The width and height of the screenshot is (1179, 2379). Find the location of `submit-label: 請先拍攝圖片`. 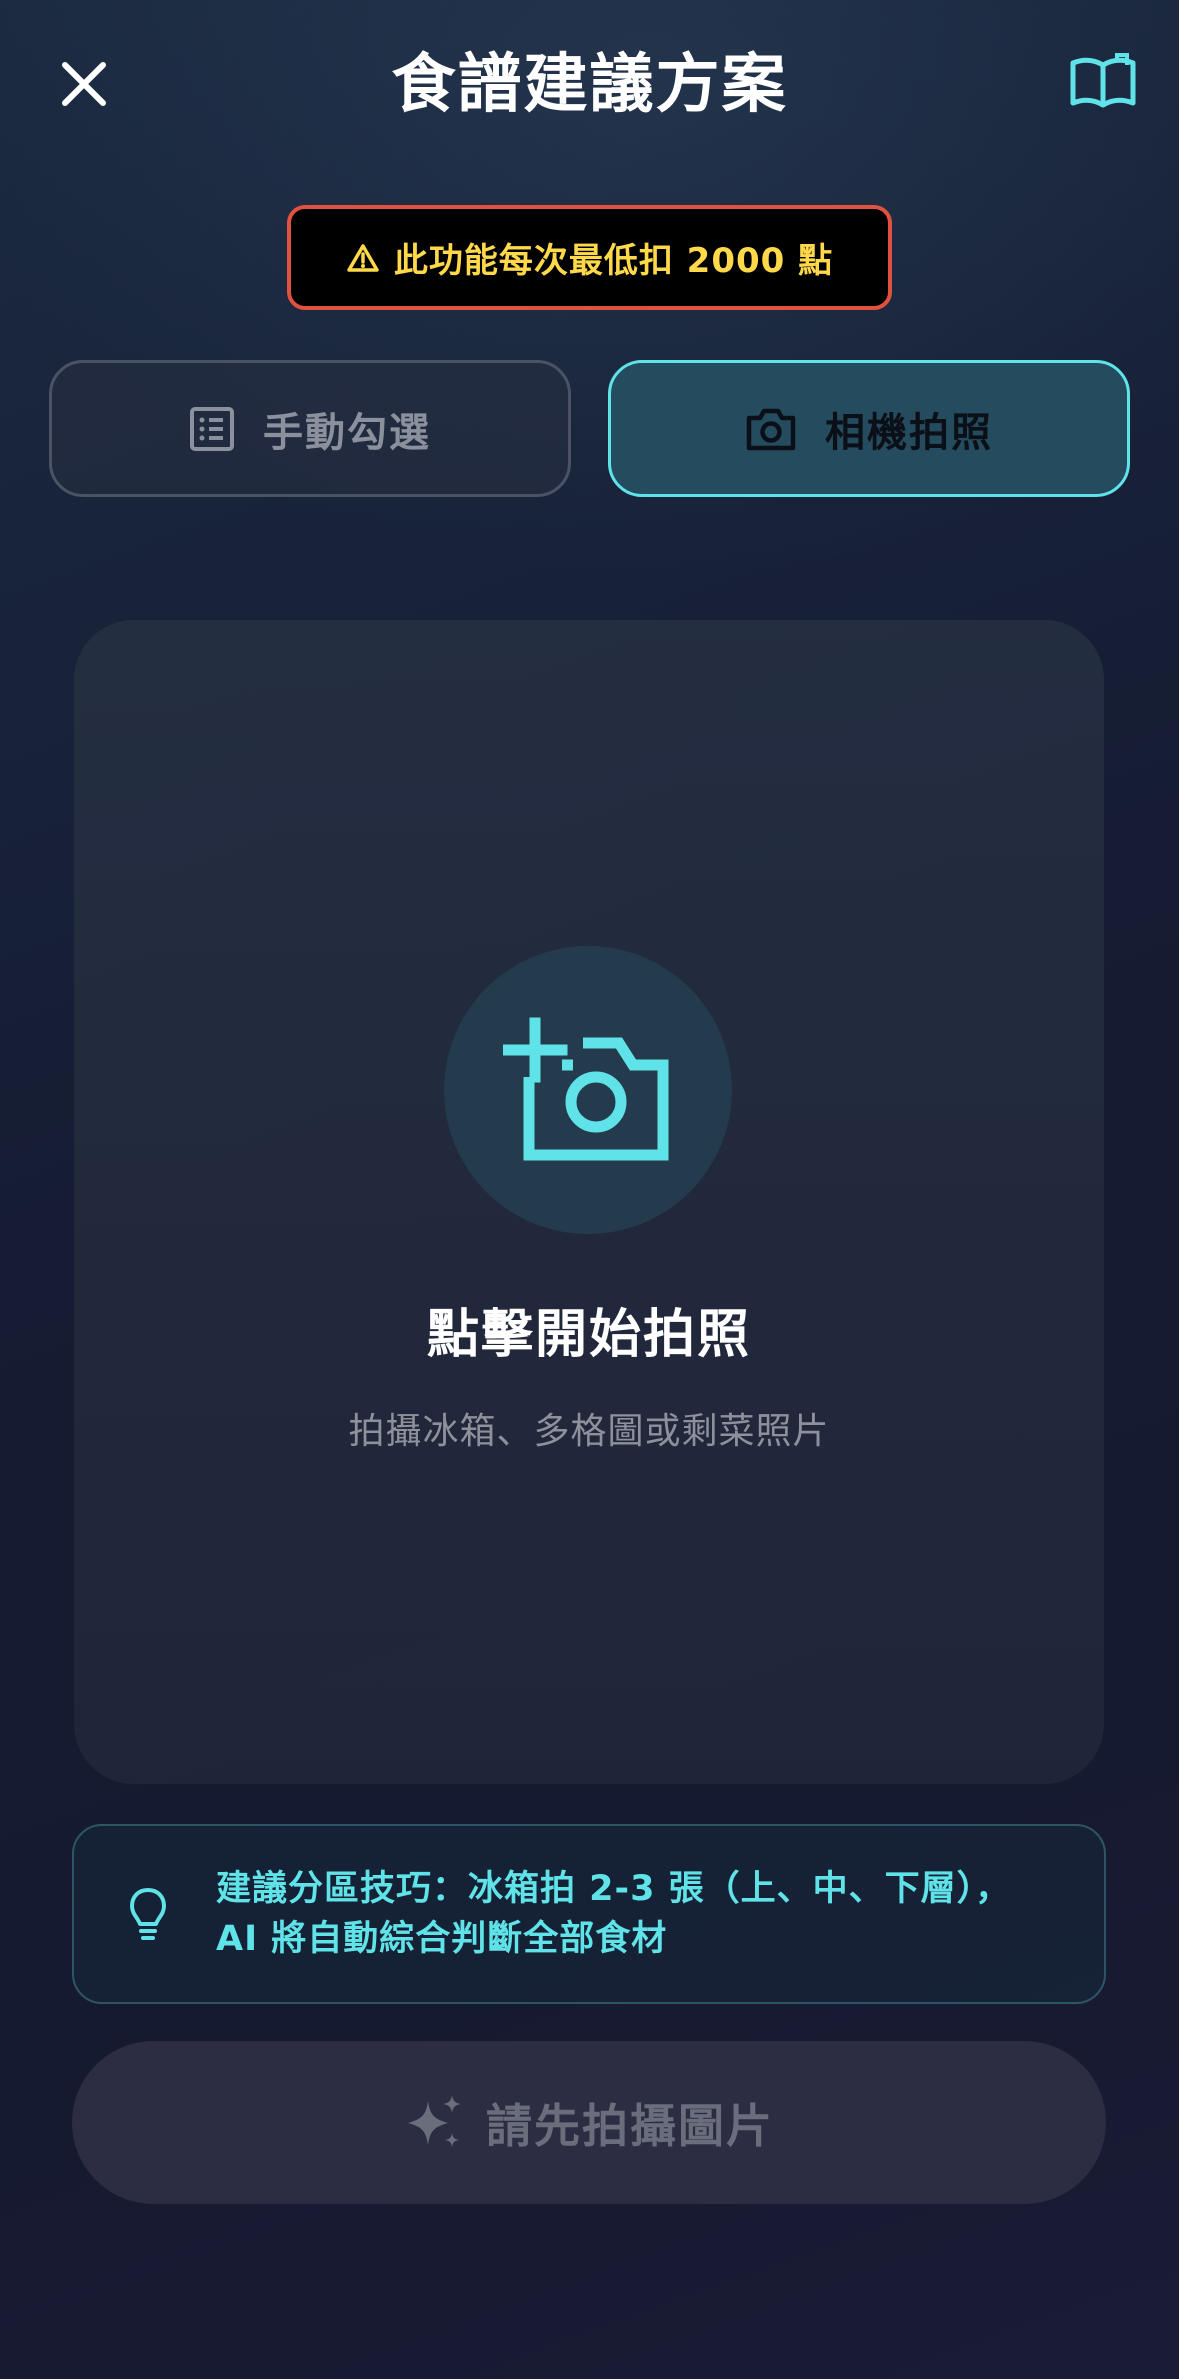

submit-label: 請先拍攝圖片 is located at coordinates (630, 2125).